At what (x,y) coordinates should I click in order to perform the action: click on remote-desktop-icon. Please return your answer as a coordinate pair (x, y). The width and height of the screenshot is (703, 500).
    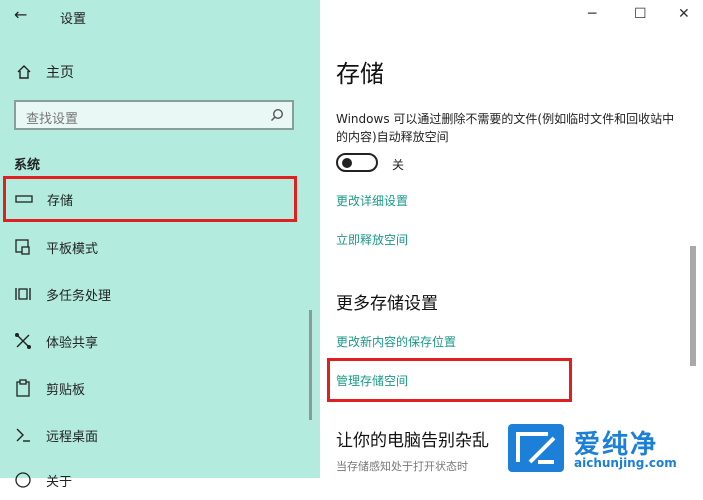
    Looking at the image, I should click on (23, 435).